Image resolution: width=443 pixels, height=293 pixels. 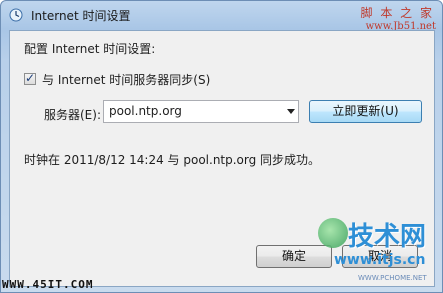 I want to click on watermark-logo-text: 技术网, so click(x=387, y=237).